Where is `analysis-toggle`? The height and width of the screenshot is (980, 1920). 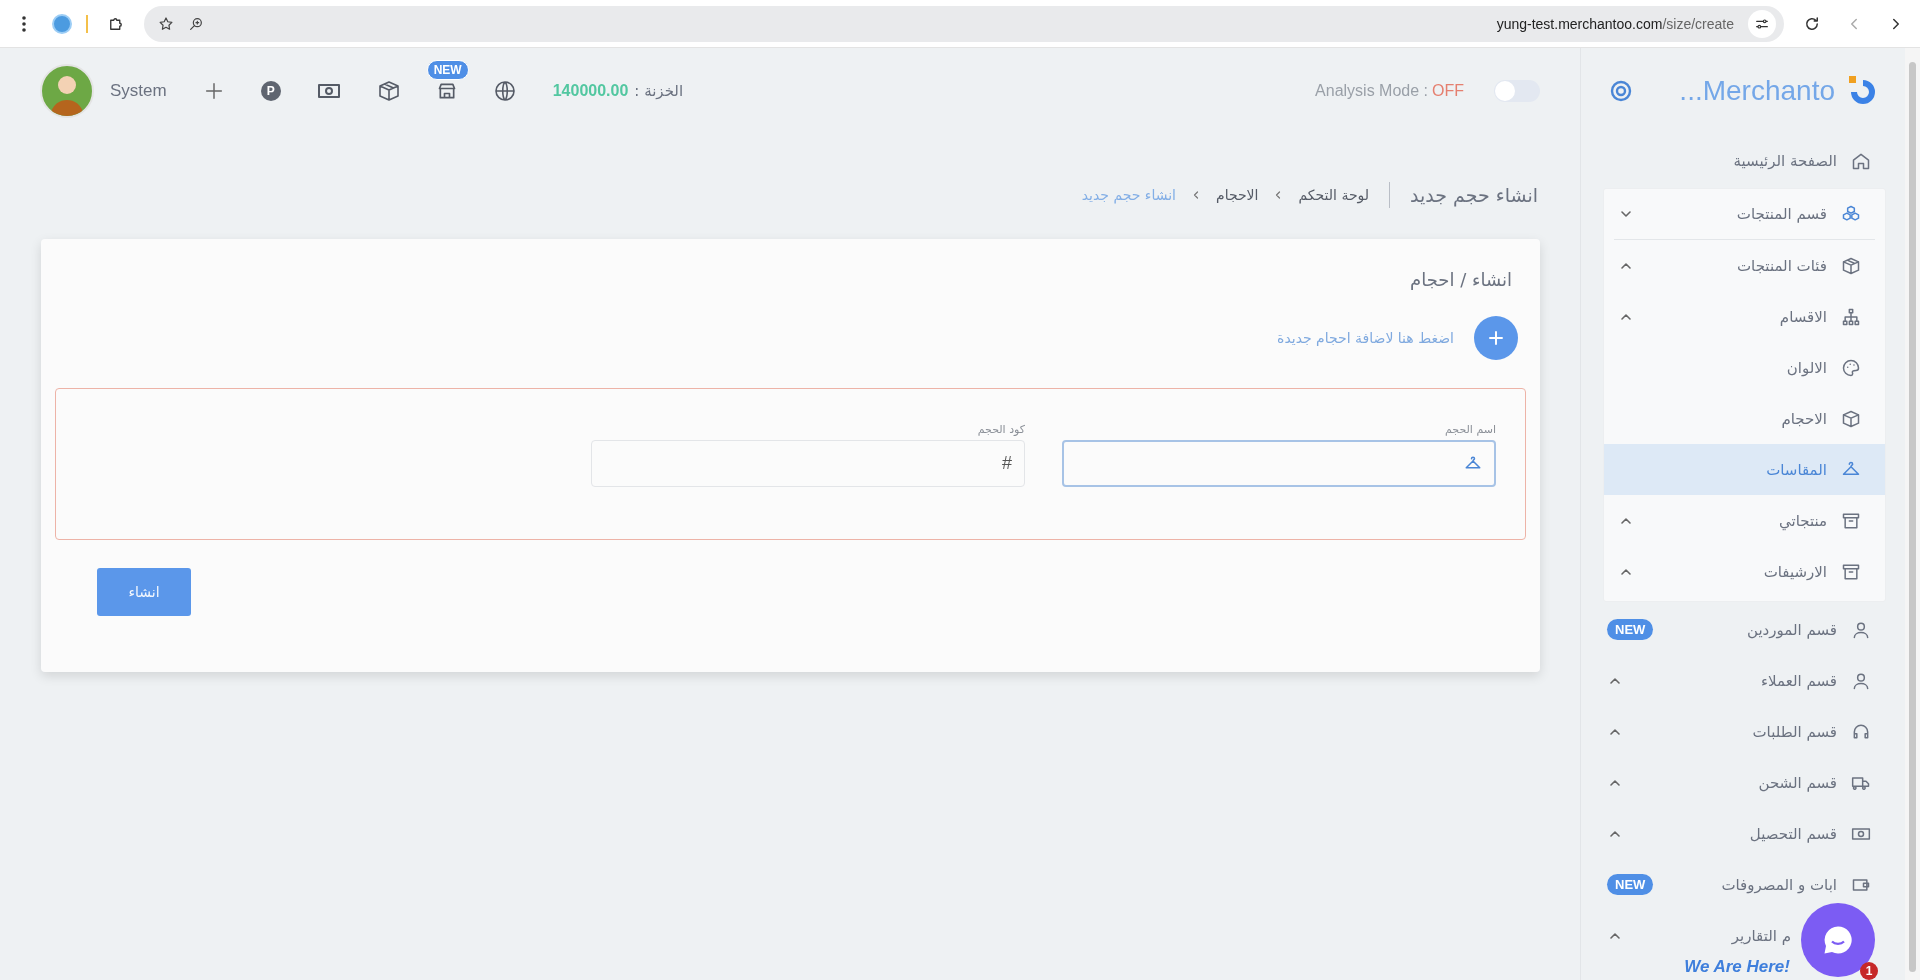 analysis-toggle is located at coordinates (1517, 90).